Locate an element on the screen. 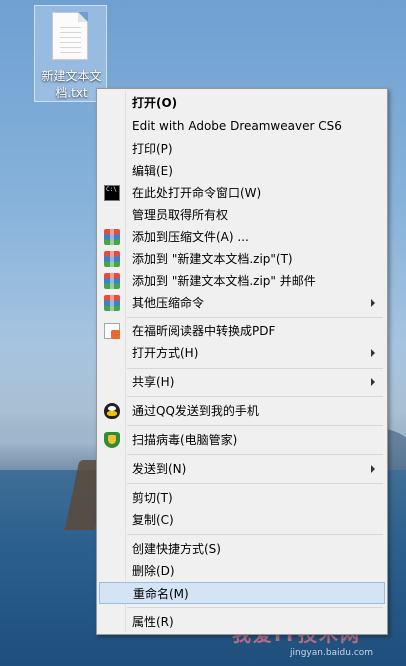 Image resolution: width=406 pixels, height=666 pixels. menu-item-add-to-zip: 添加到 "新建文本文档.zip"(T) is located at coordinates (242, 259).